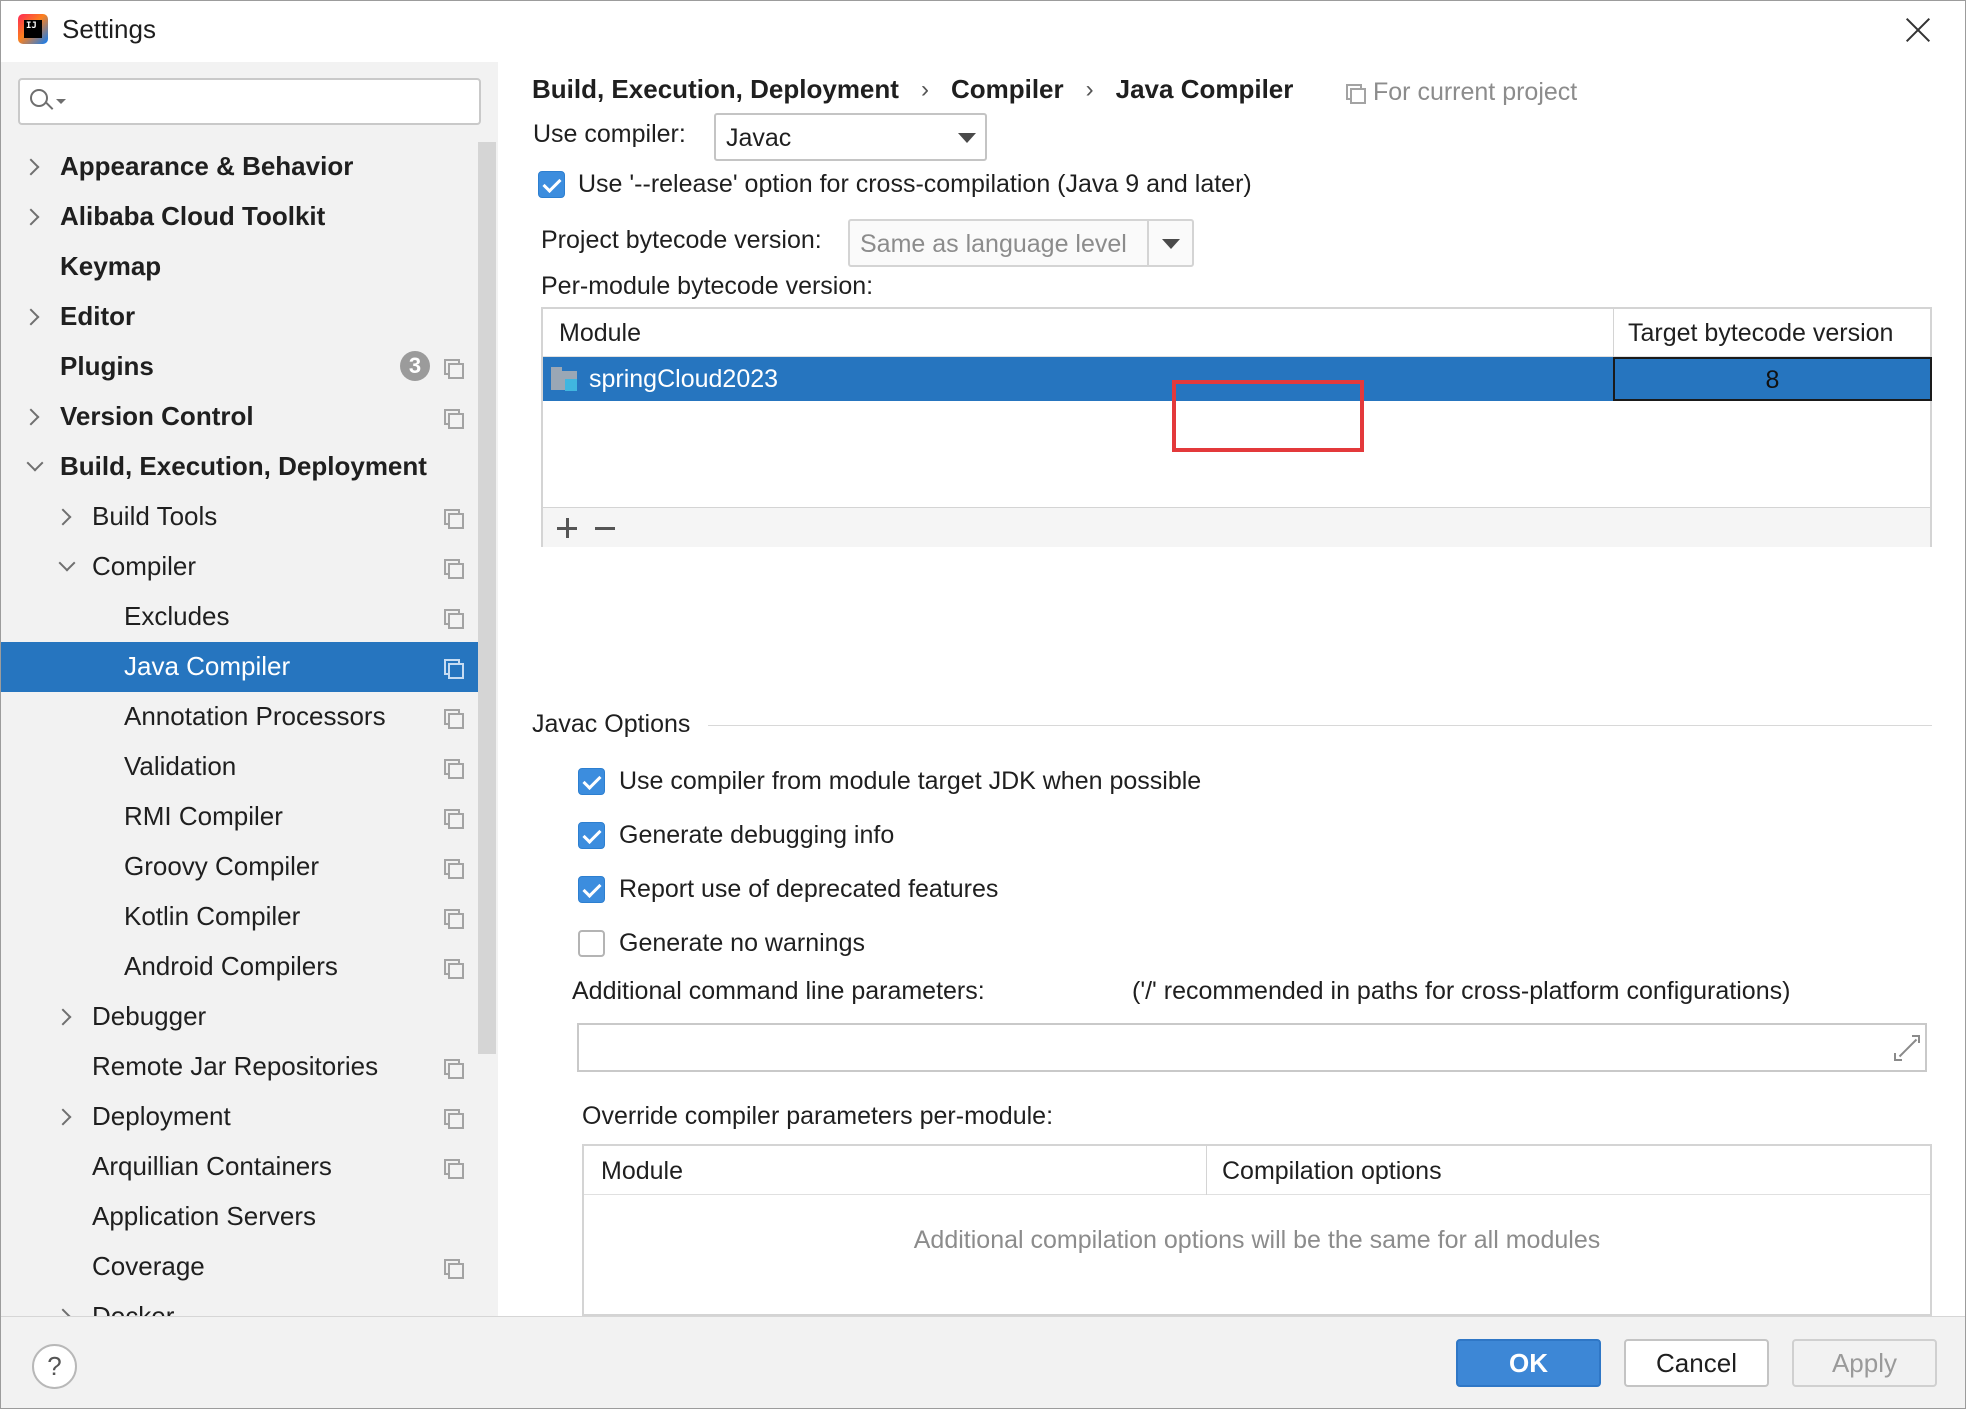 The image size is (1966, 1409). I want to click on cancel-button: Cancel, so click(1696, 1363).